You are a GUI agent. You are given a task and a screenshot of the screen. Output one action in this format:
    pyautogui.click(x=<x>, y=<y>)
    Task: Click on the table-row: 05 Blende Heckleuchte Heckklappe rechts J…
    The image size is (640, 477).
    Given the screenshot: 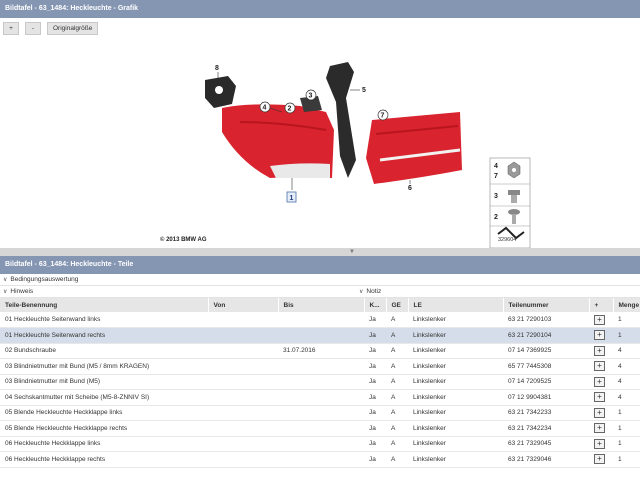 What is the action you would take?
    pyautogui.click(x=320, y=428)
    